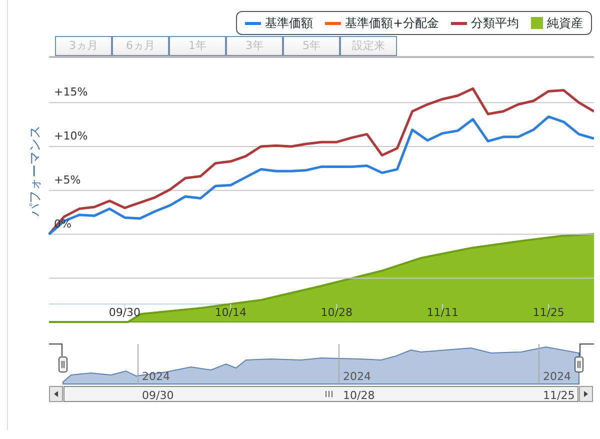 This screenshot has width=600, height=439. I want to click on y-tick-label: +10%, so click(71, 136).